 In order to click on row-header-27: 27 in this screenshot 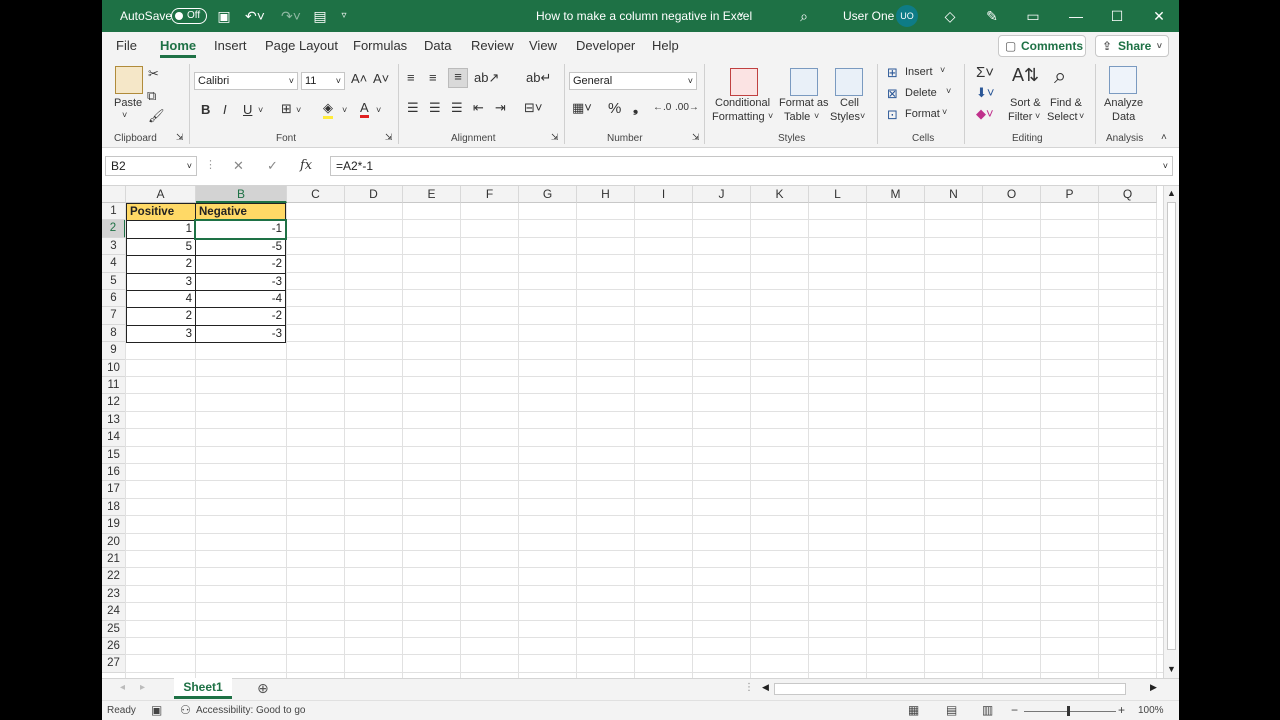, I will do `click(114, 664)`.